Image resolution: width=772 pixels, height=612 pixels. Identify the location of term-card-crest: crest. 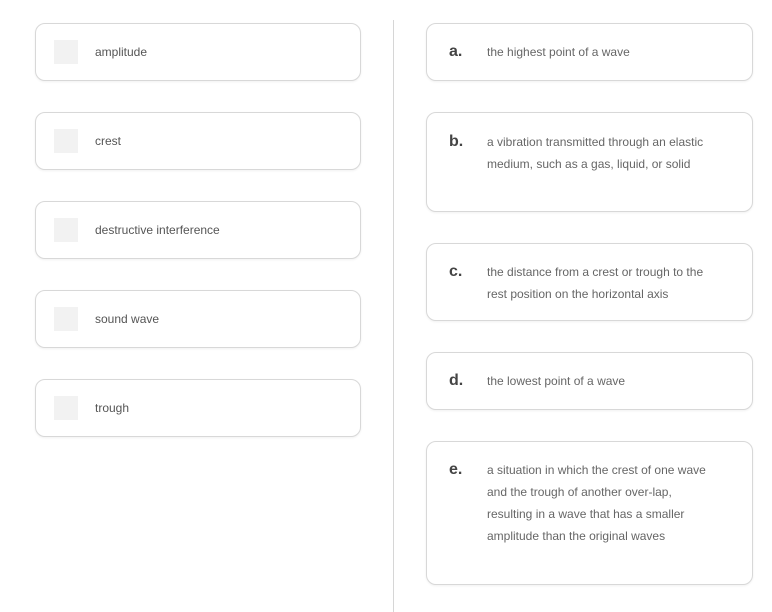
(198, 141).